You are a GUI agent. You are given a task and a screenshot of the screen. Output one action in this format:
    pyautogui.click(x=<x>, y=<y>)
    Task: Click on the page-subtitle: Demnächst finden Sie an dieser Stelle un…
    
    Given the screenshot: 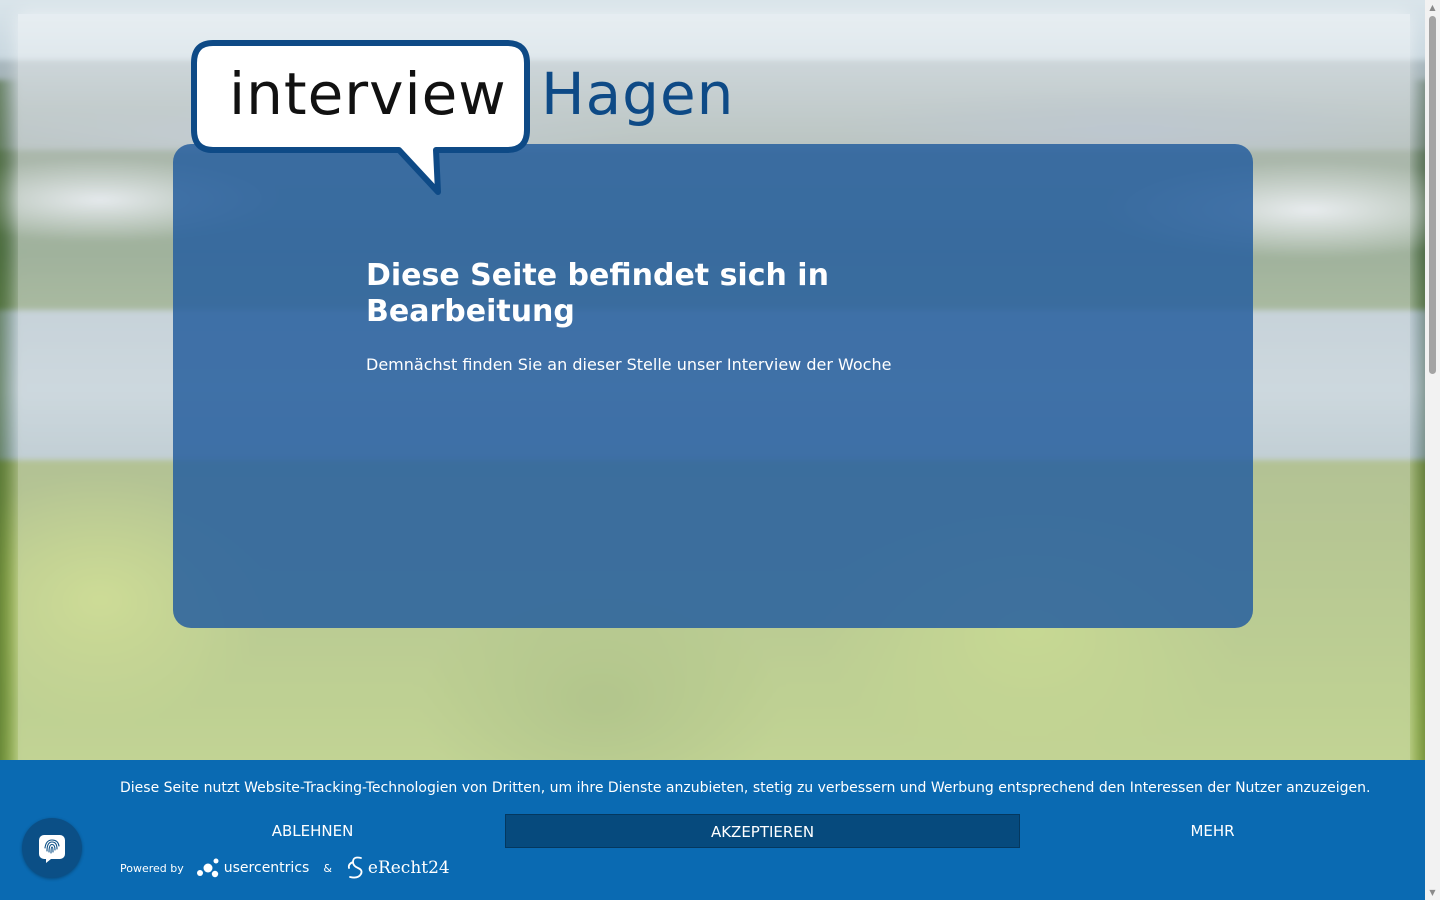 What is the action you would take?
    pyautogui.click(x=629, y=364)
    